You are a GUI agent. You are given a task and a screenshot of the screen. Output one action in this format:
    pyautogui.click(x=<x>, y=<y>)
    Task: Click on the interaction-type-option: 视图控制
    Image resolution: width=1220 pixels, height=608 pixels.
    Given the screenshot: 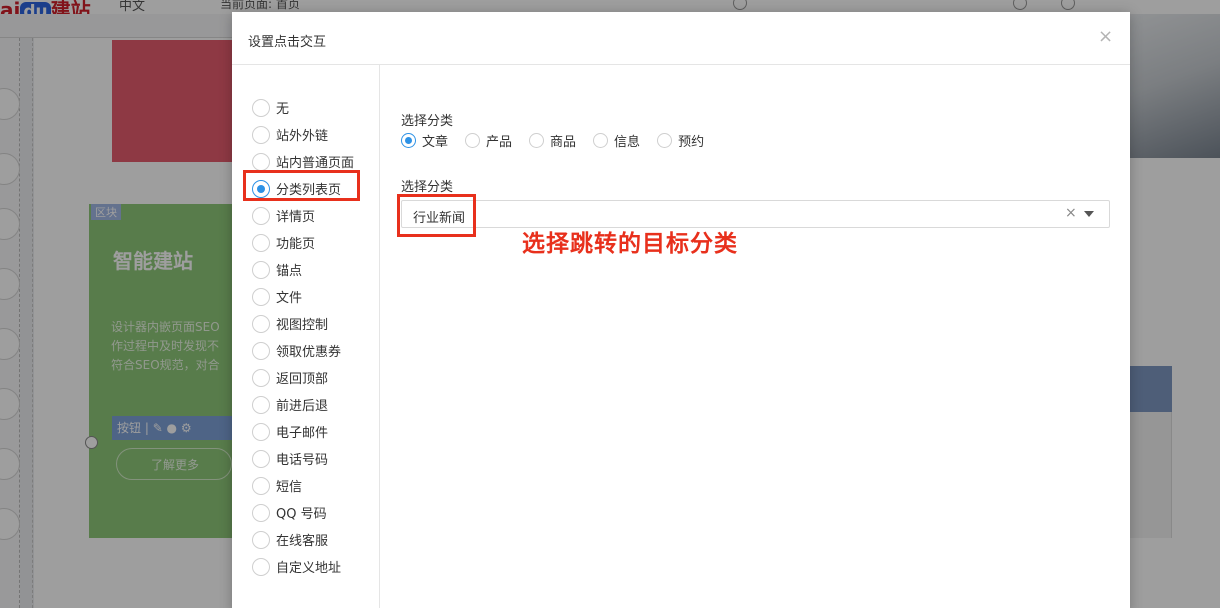 What is the action you would take?
    pyautogui.click(x=303, y=323)
    